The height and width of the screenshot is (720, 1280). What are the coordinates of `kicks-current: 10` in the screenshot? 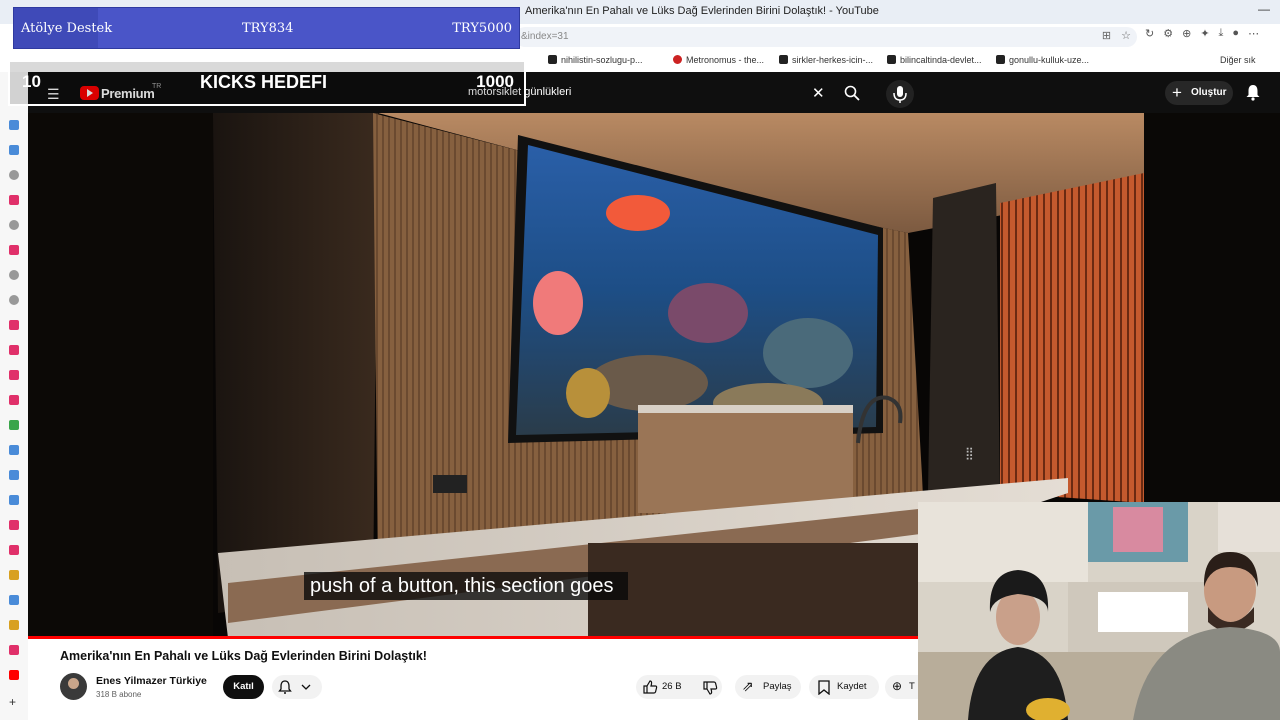 It's located at (31, 81).